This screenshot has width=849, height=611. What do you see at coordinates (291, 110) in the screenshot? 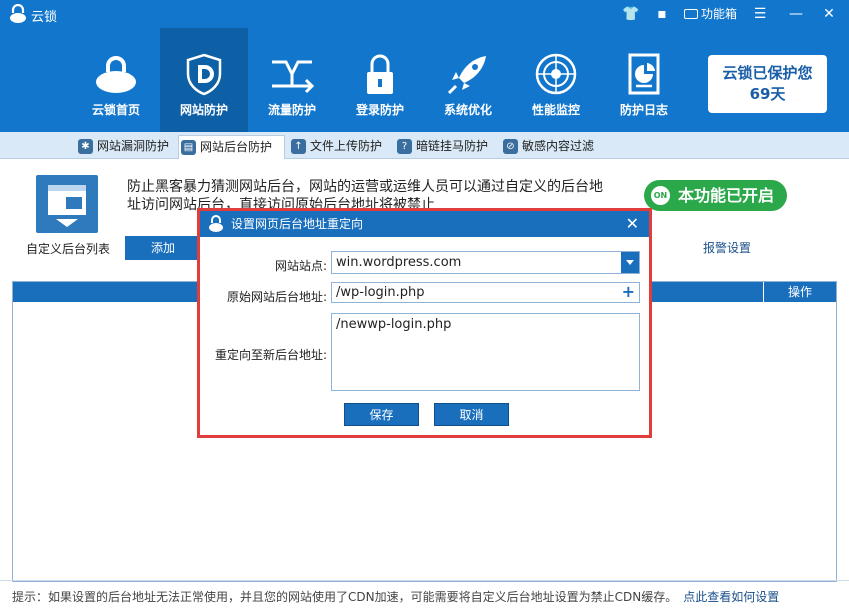
I see `nav-label: 流量防护` at bounding box center [291, 110].